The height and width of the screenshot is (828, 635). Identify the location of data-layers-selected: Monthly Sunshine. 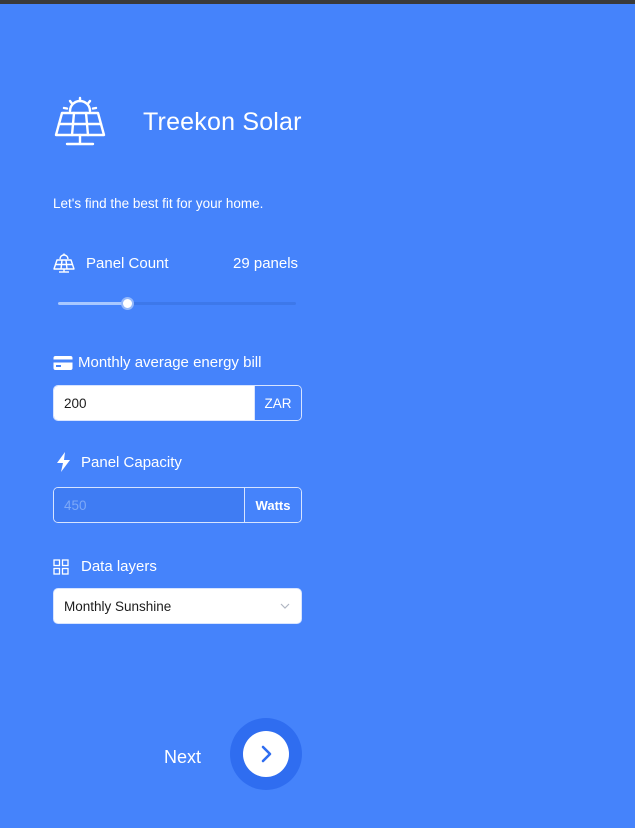
(118, 606).